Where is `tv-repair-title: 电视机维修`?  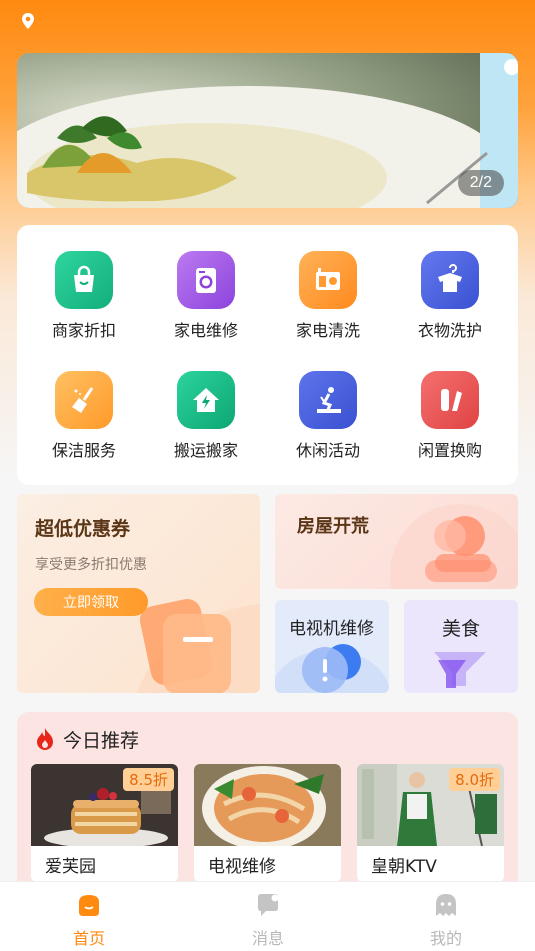
tv-repair-title: 电视机维修 is located at coordinates (331, 629).